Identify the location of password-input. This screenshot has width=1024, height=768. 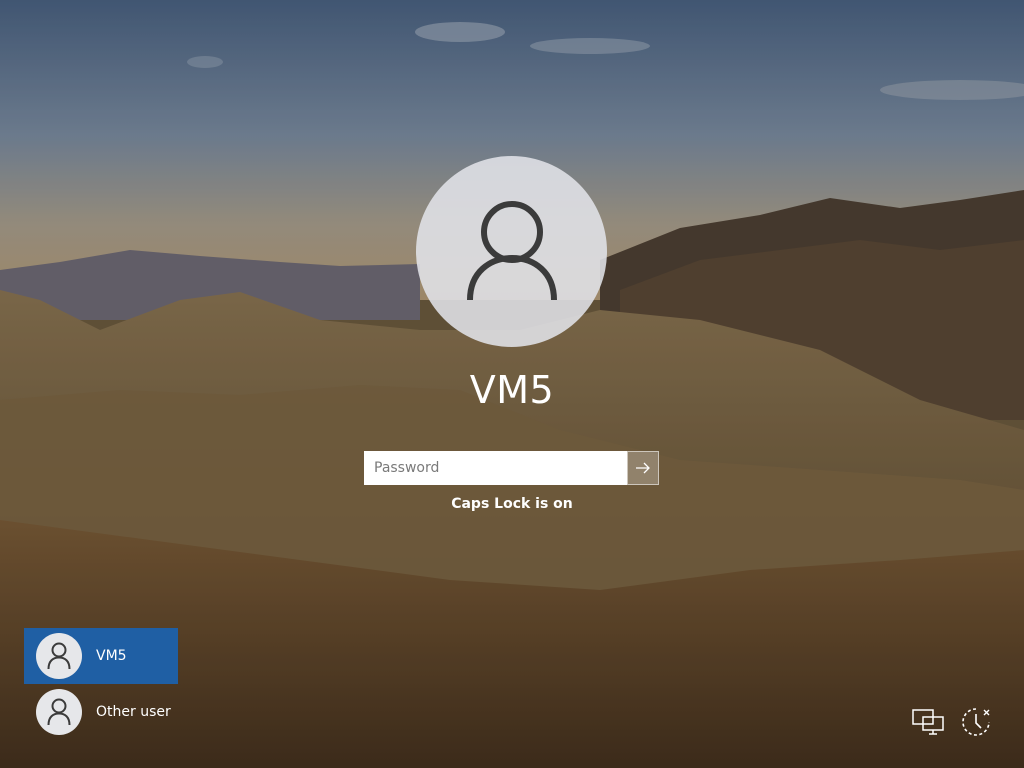
(495, 468).